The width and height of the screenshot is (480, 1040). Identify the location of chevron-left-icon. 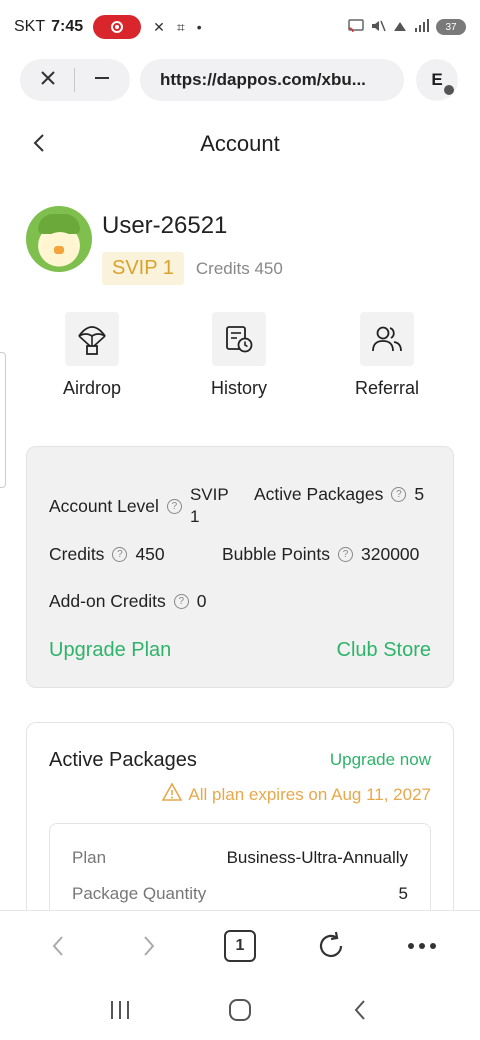
(57, 945).